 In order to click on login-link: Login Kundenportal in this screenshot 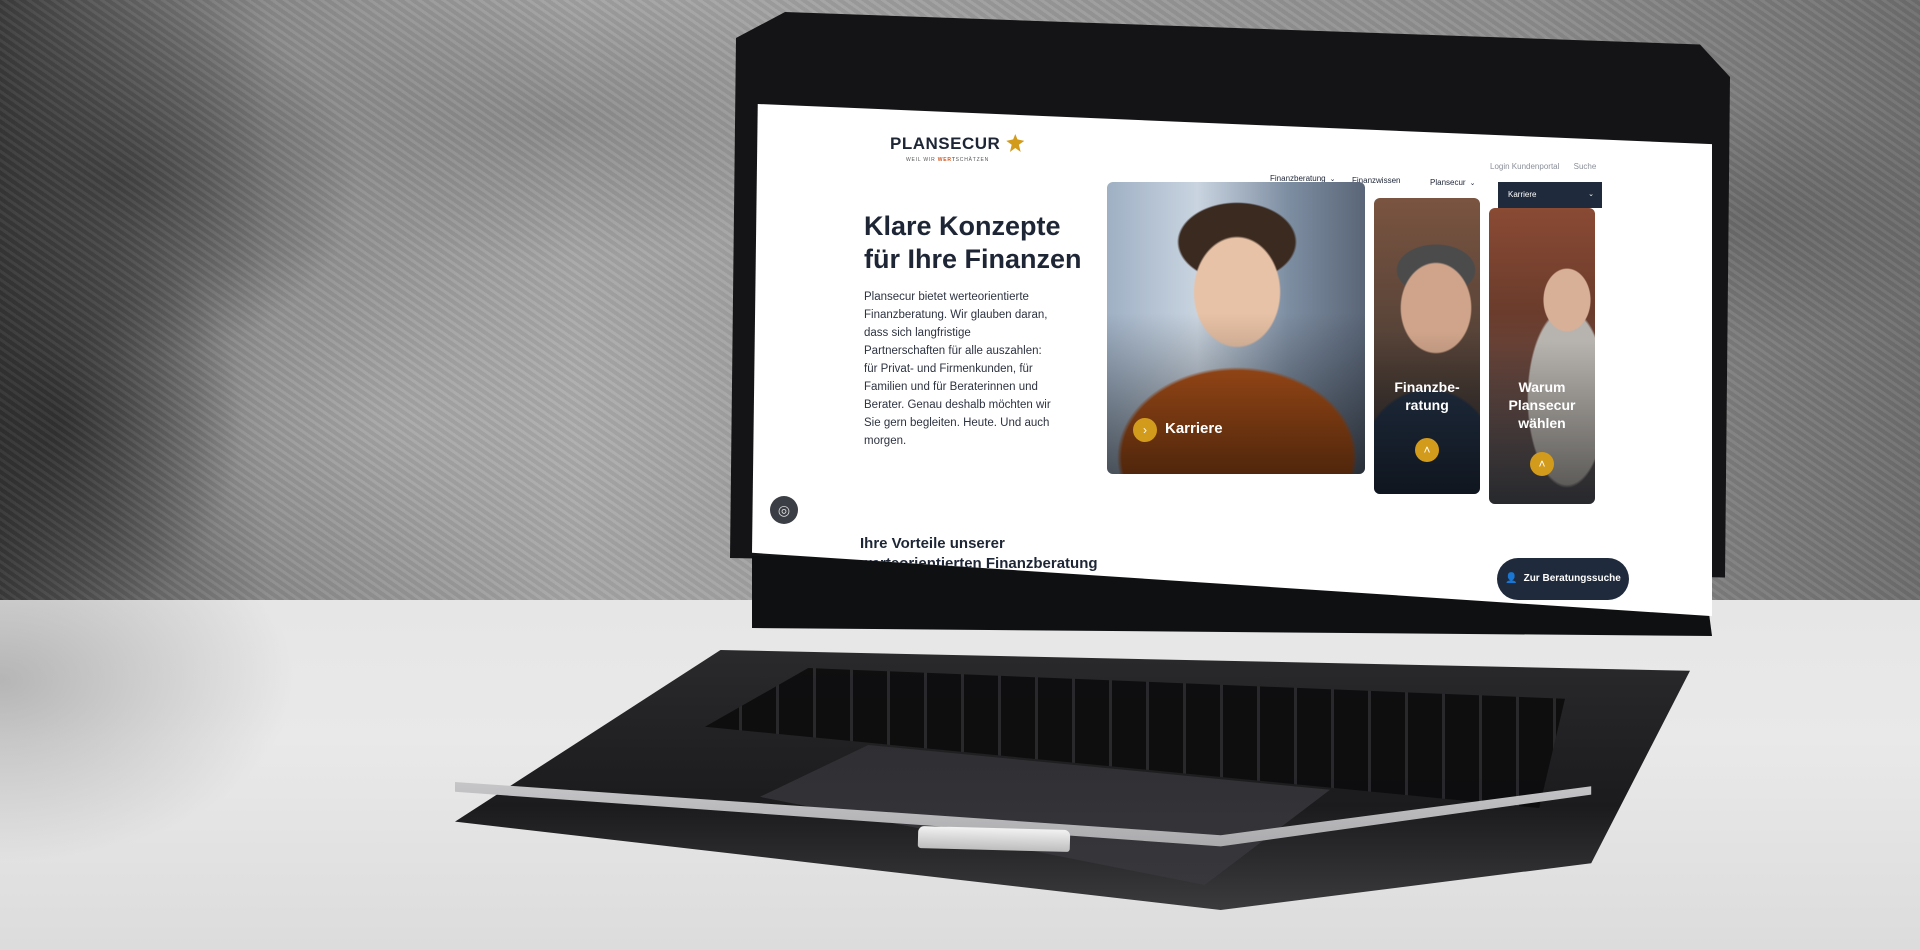, I will do `click(1524, 166)`.